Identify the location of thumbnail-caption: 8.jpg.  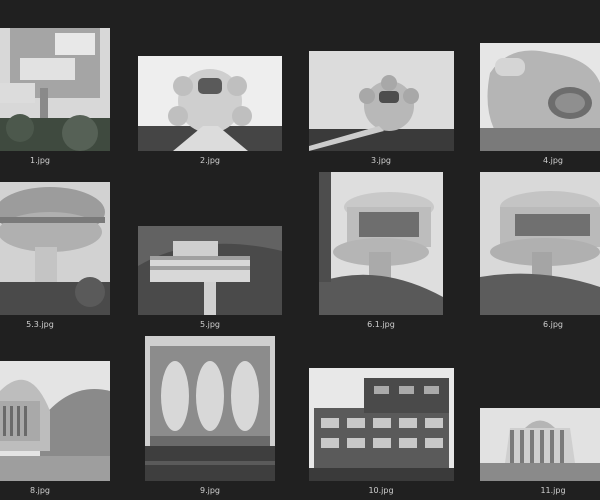
(40, 490).